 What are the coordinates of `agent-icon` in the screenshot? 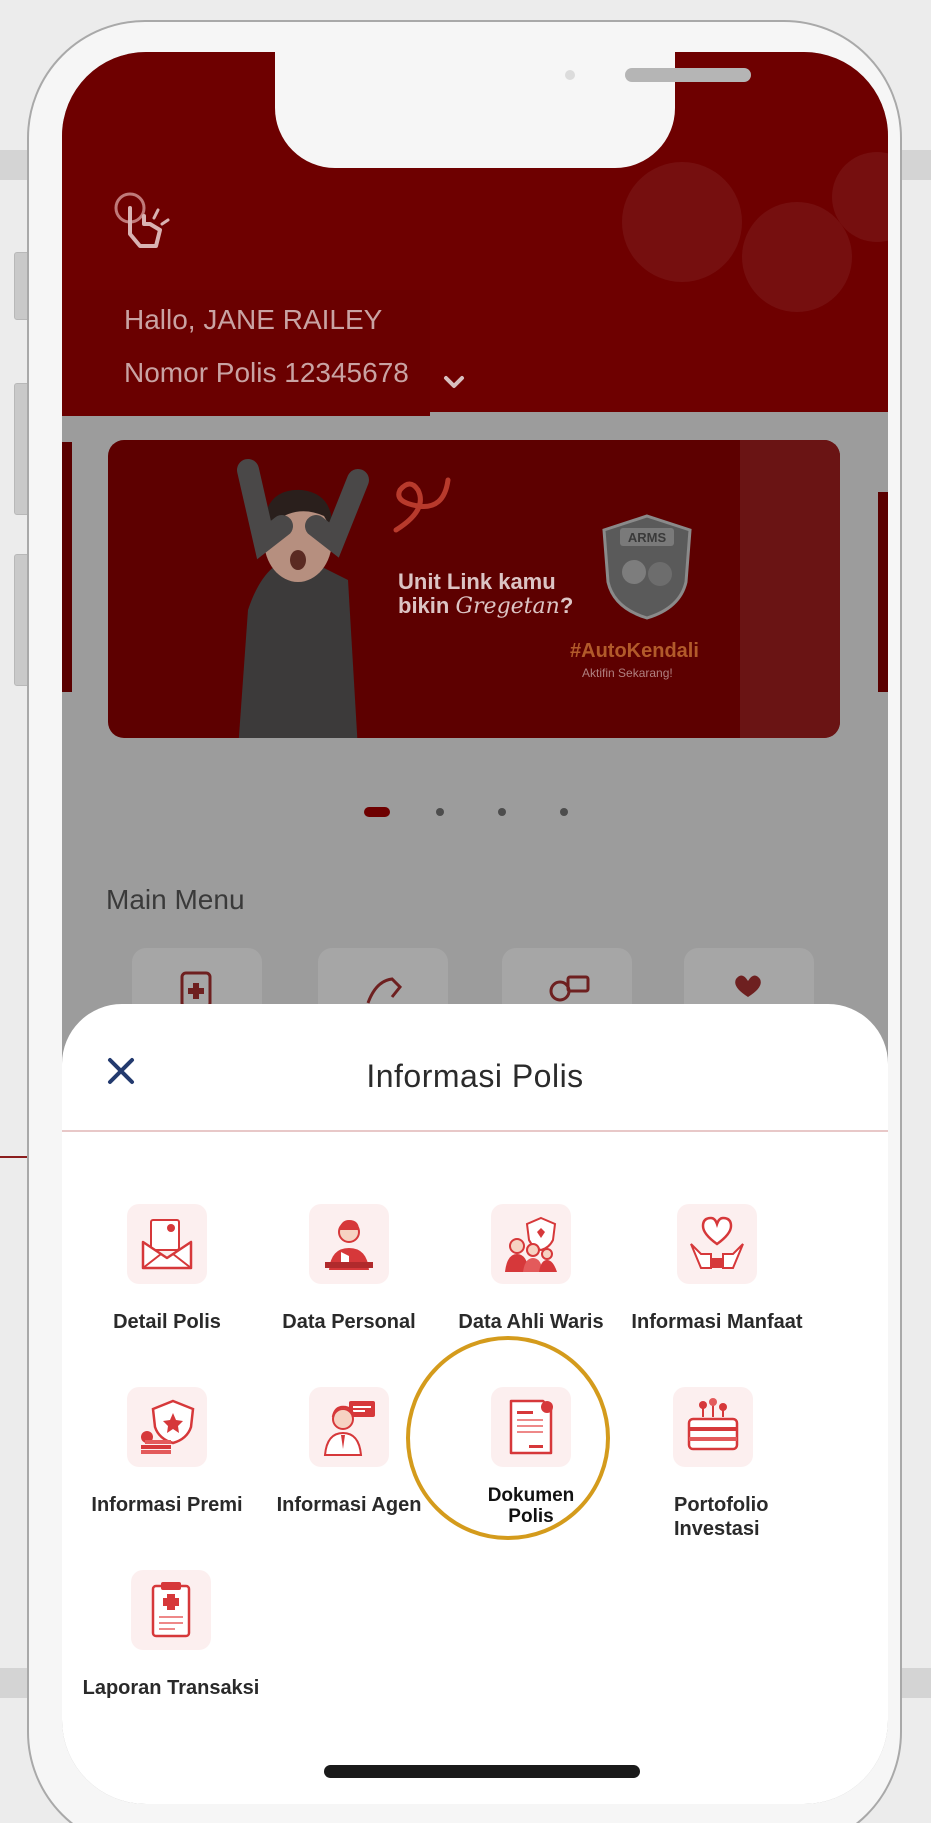 It's located at (349, 1428).